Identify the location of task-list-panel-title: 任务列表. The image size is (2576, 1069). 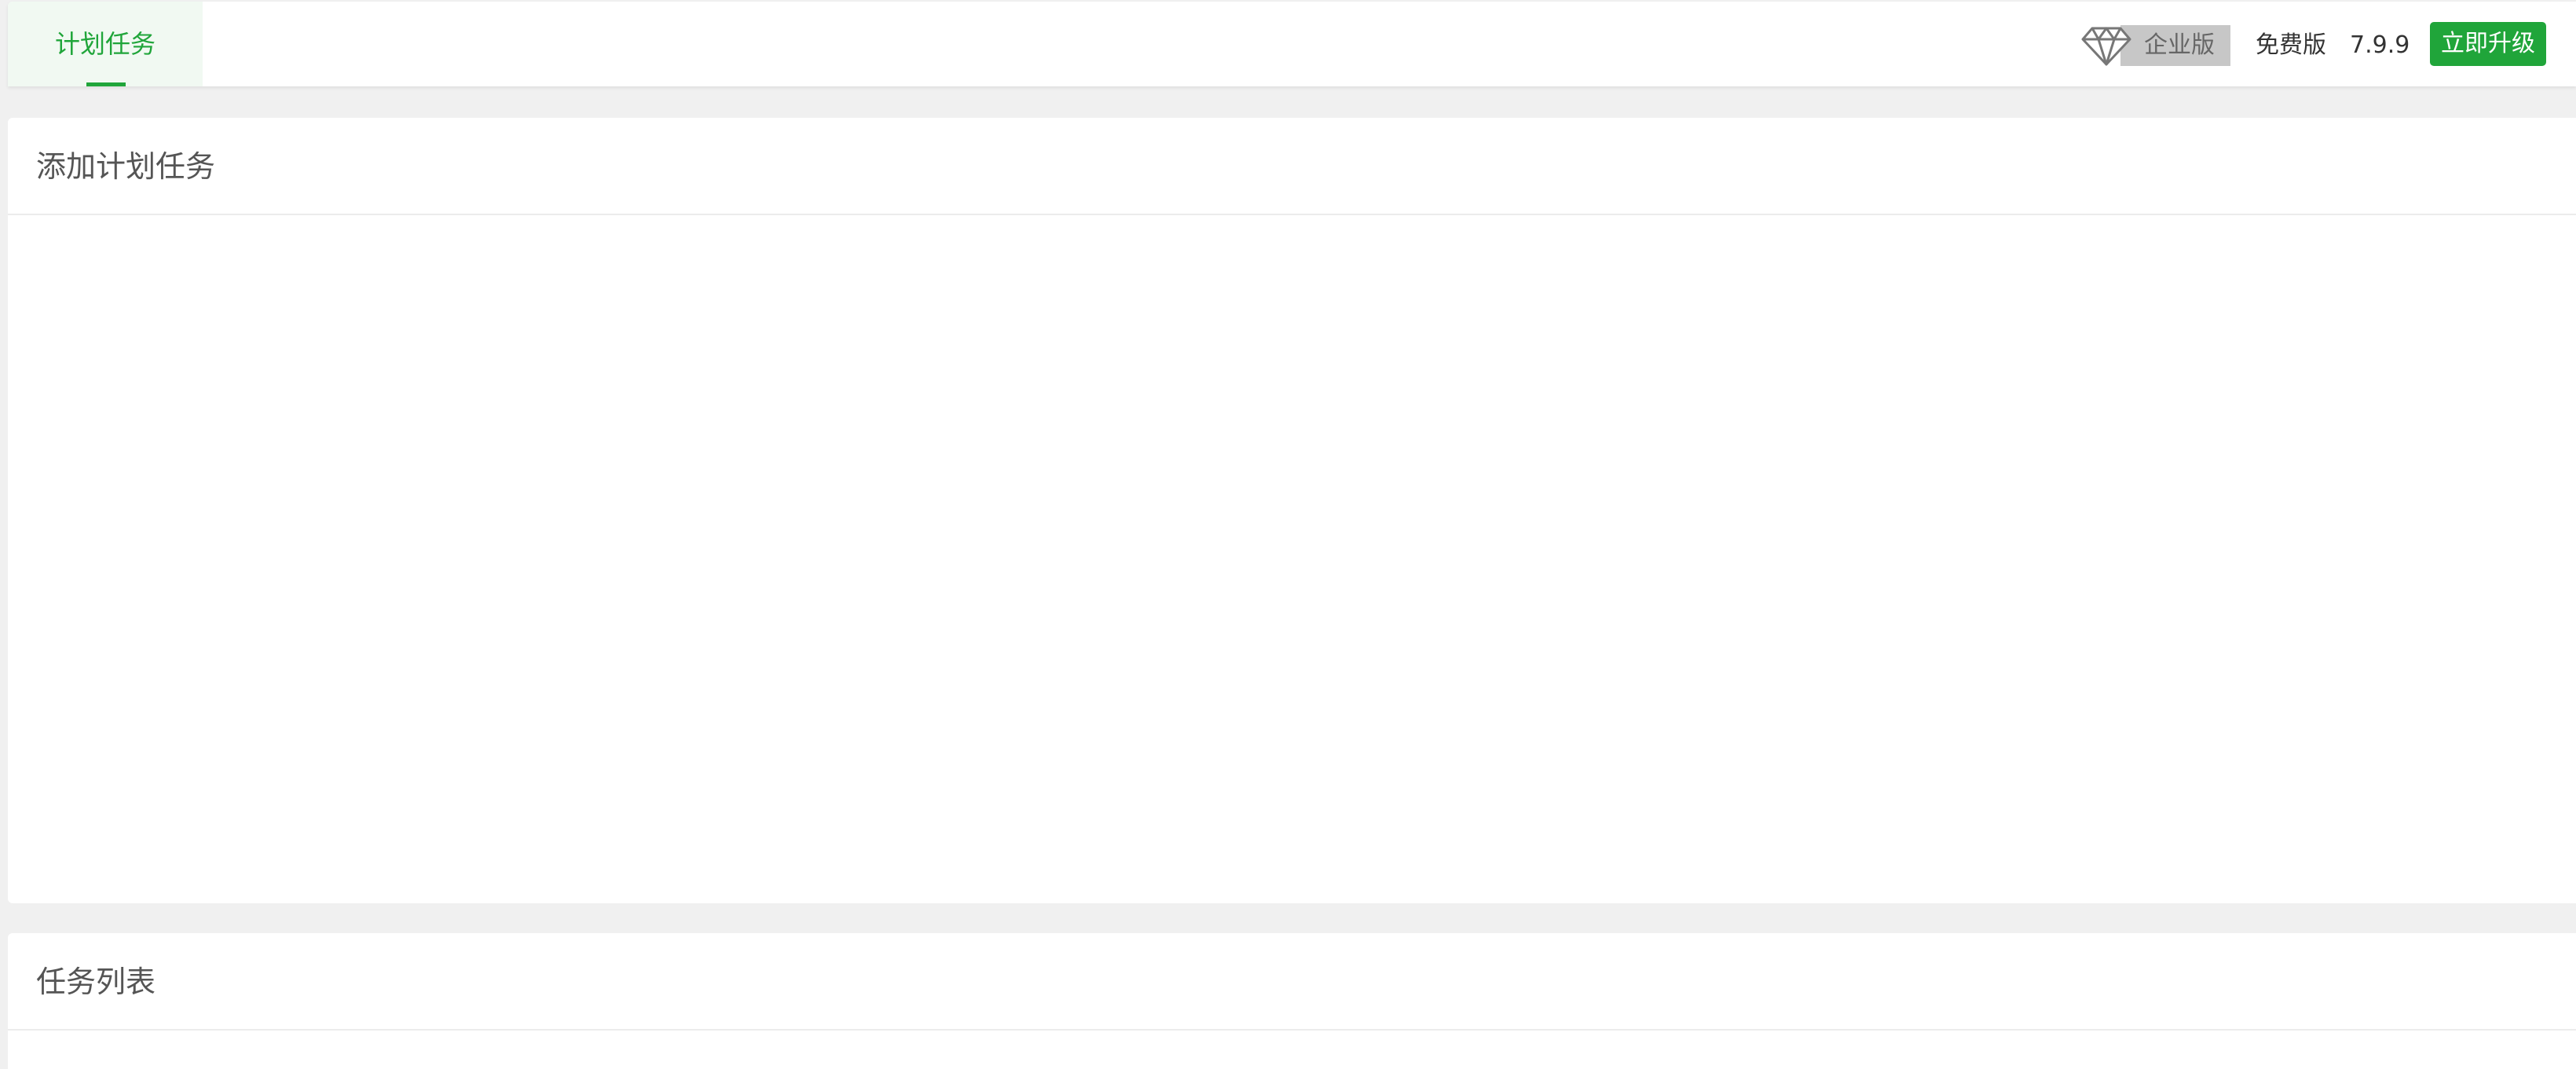
(1292, 982).